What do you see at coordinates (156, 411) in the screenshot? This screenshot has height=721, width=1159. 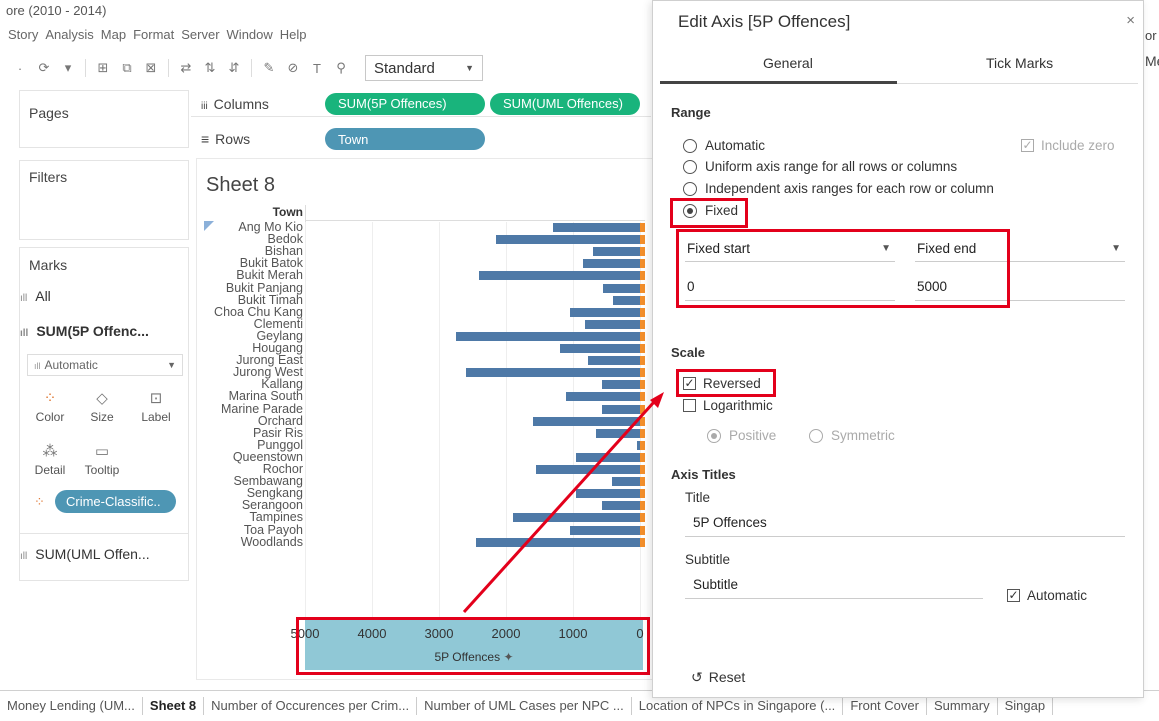 I see `label-button: ⊡ Label` at bounding box center [156, 411].